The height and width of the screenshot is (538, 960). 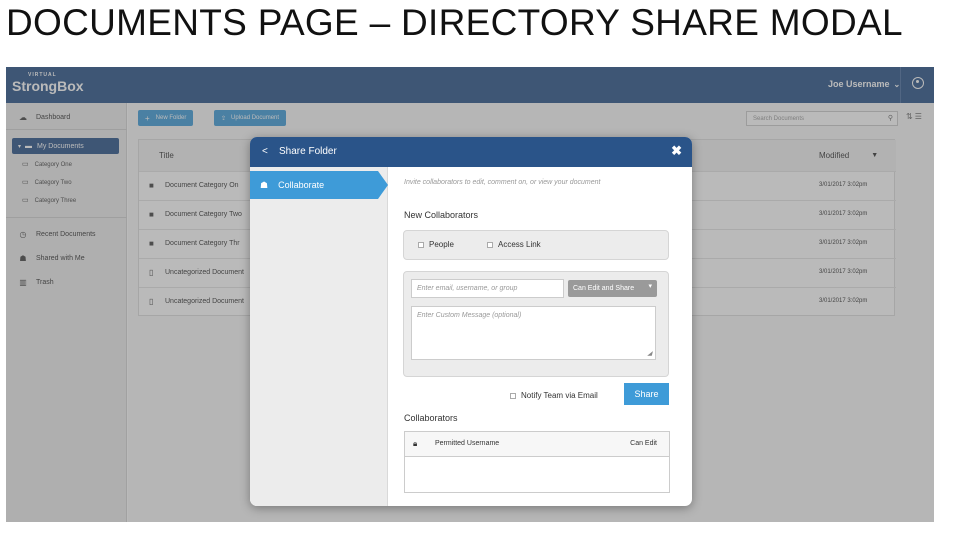 I want to click on email-field: Enter email, username, or group, so click(x=487, y=288).